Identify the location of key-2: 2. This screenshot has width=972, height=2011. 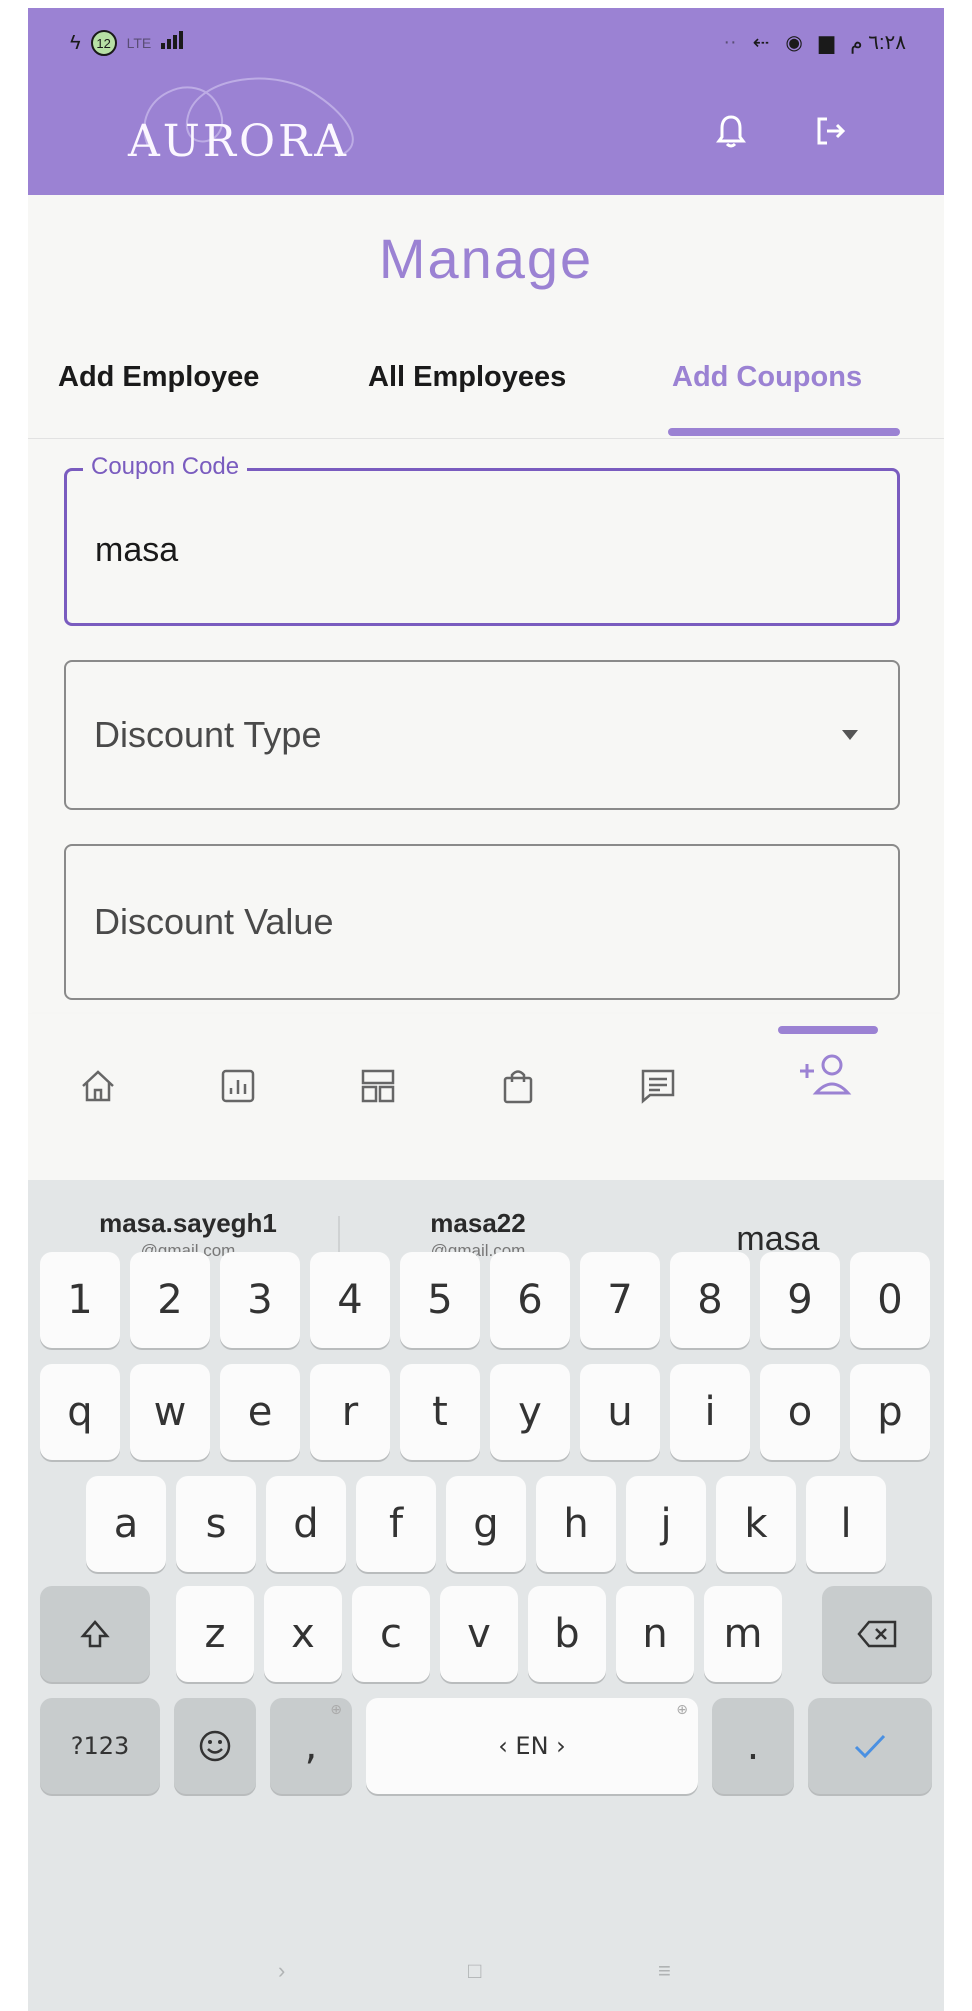
(170, 1300).